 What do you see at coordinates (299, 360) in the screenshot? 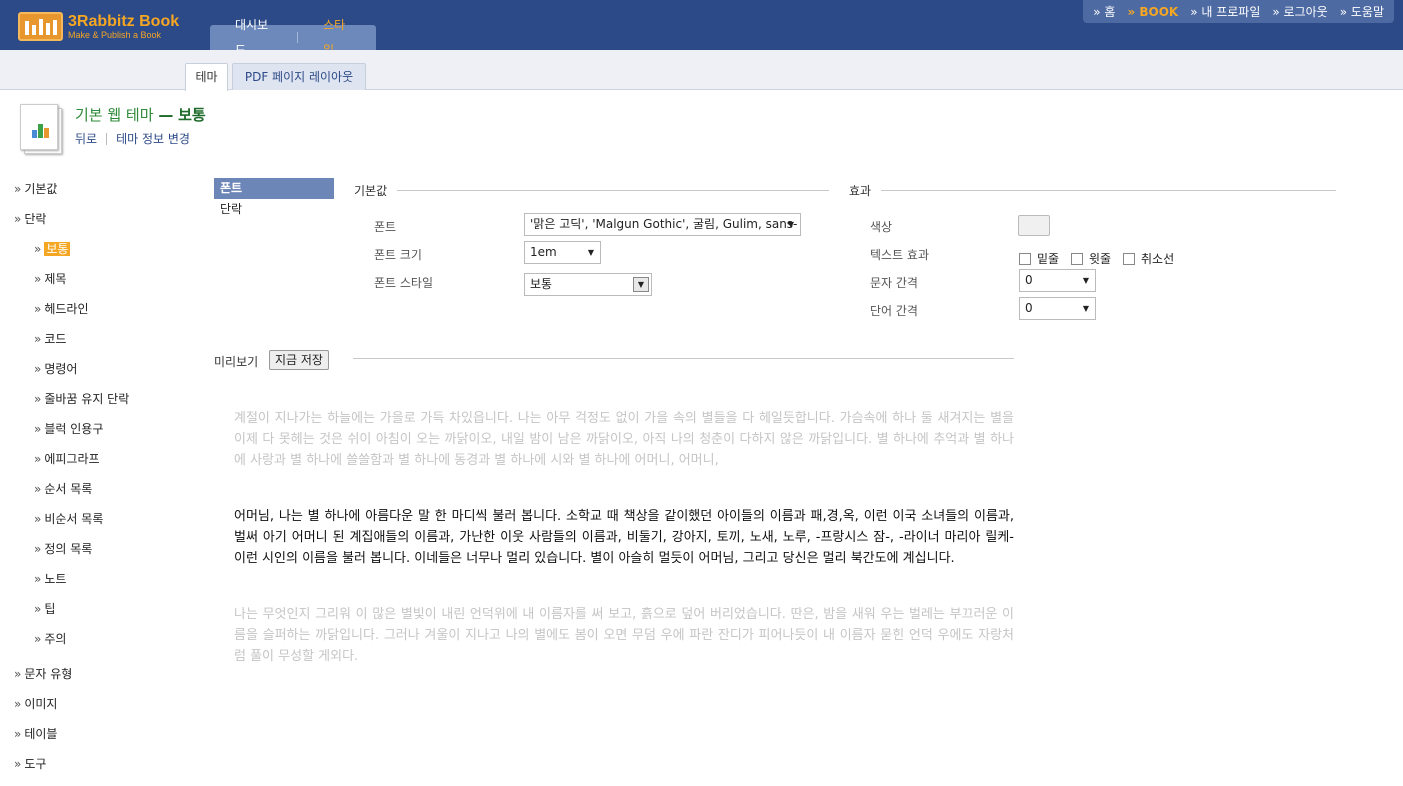
I see `save-now-button: 지금 저장` at bounding box center [299, 360].